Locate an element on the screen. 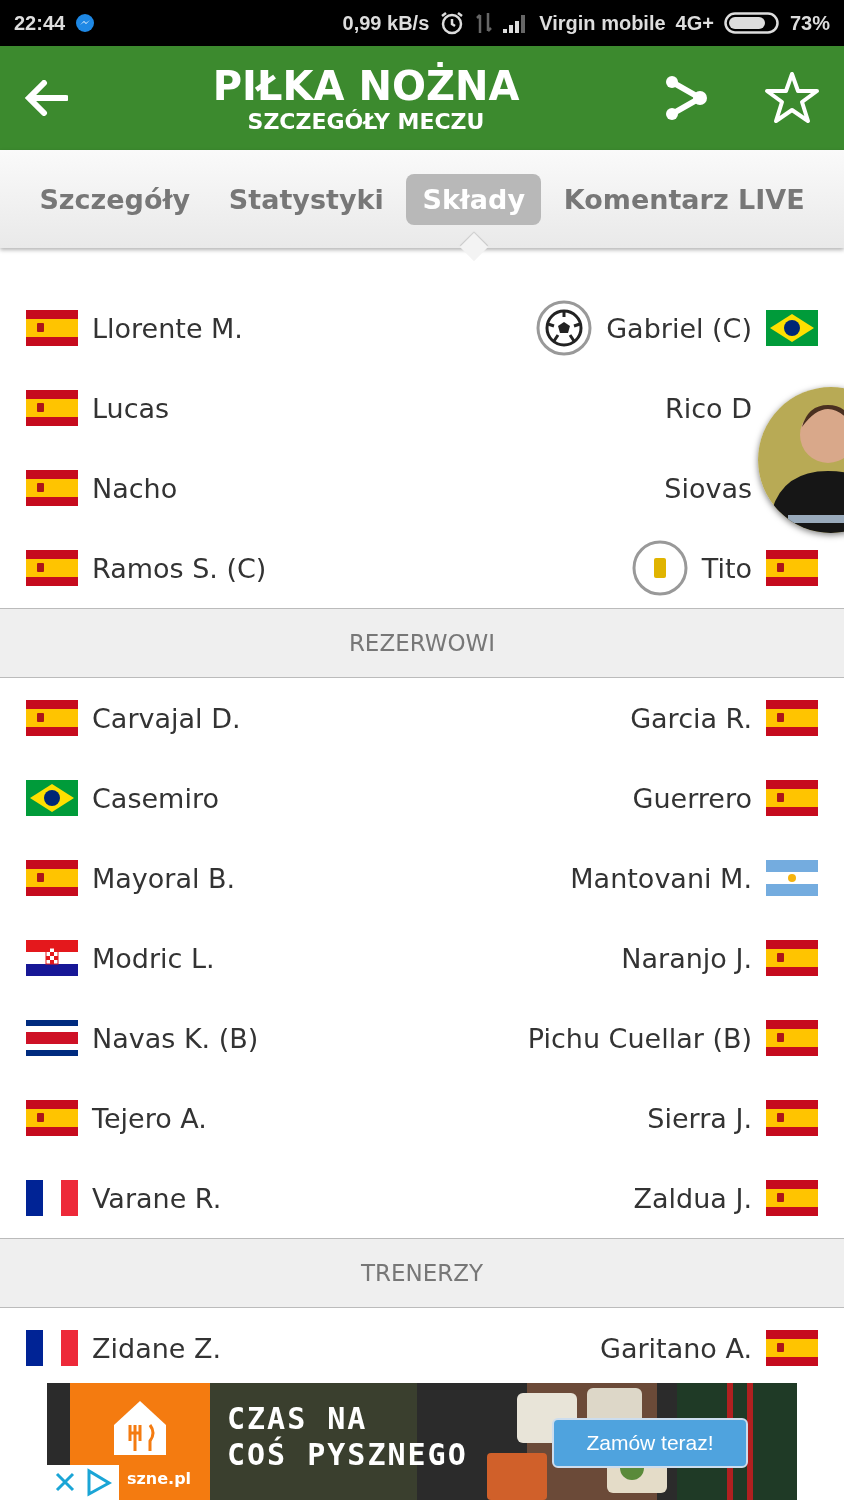 This screenshot has height=1500, width=844. data-arrows-icon is located at coordinates (484, 23).